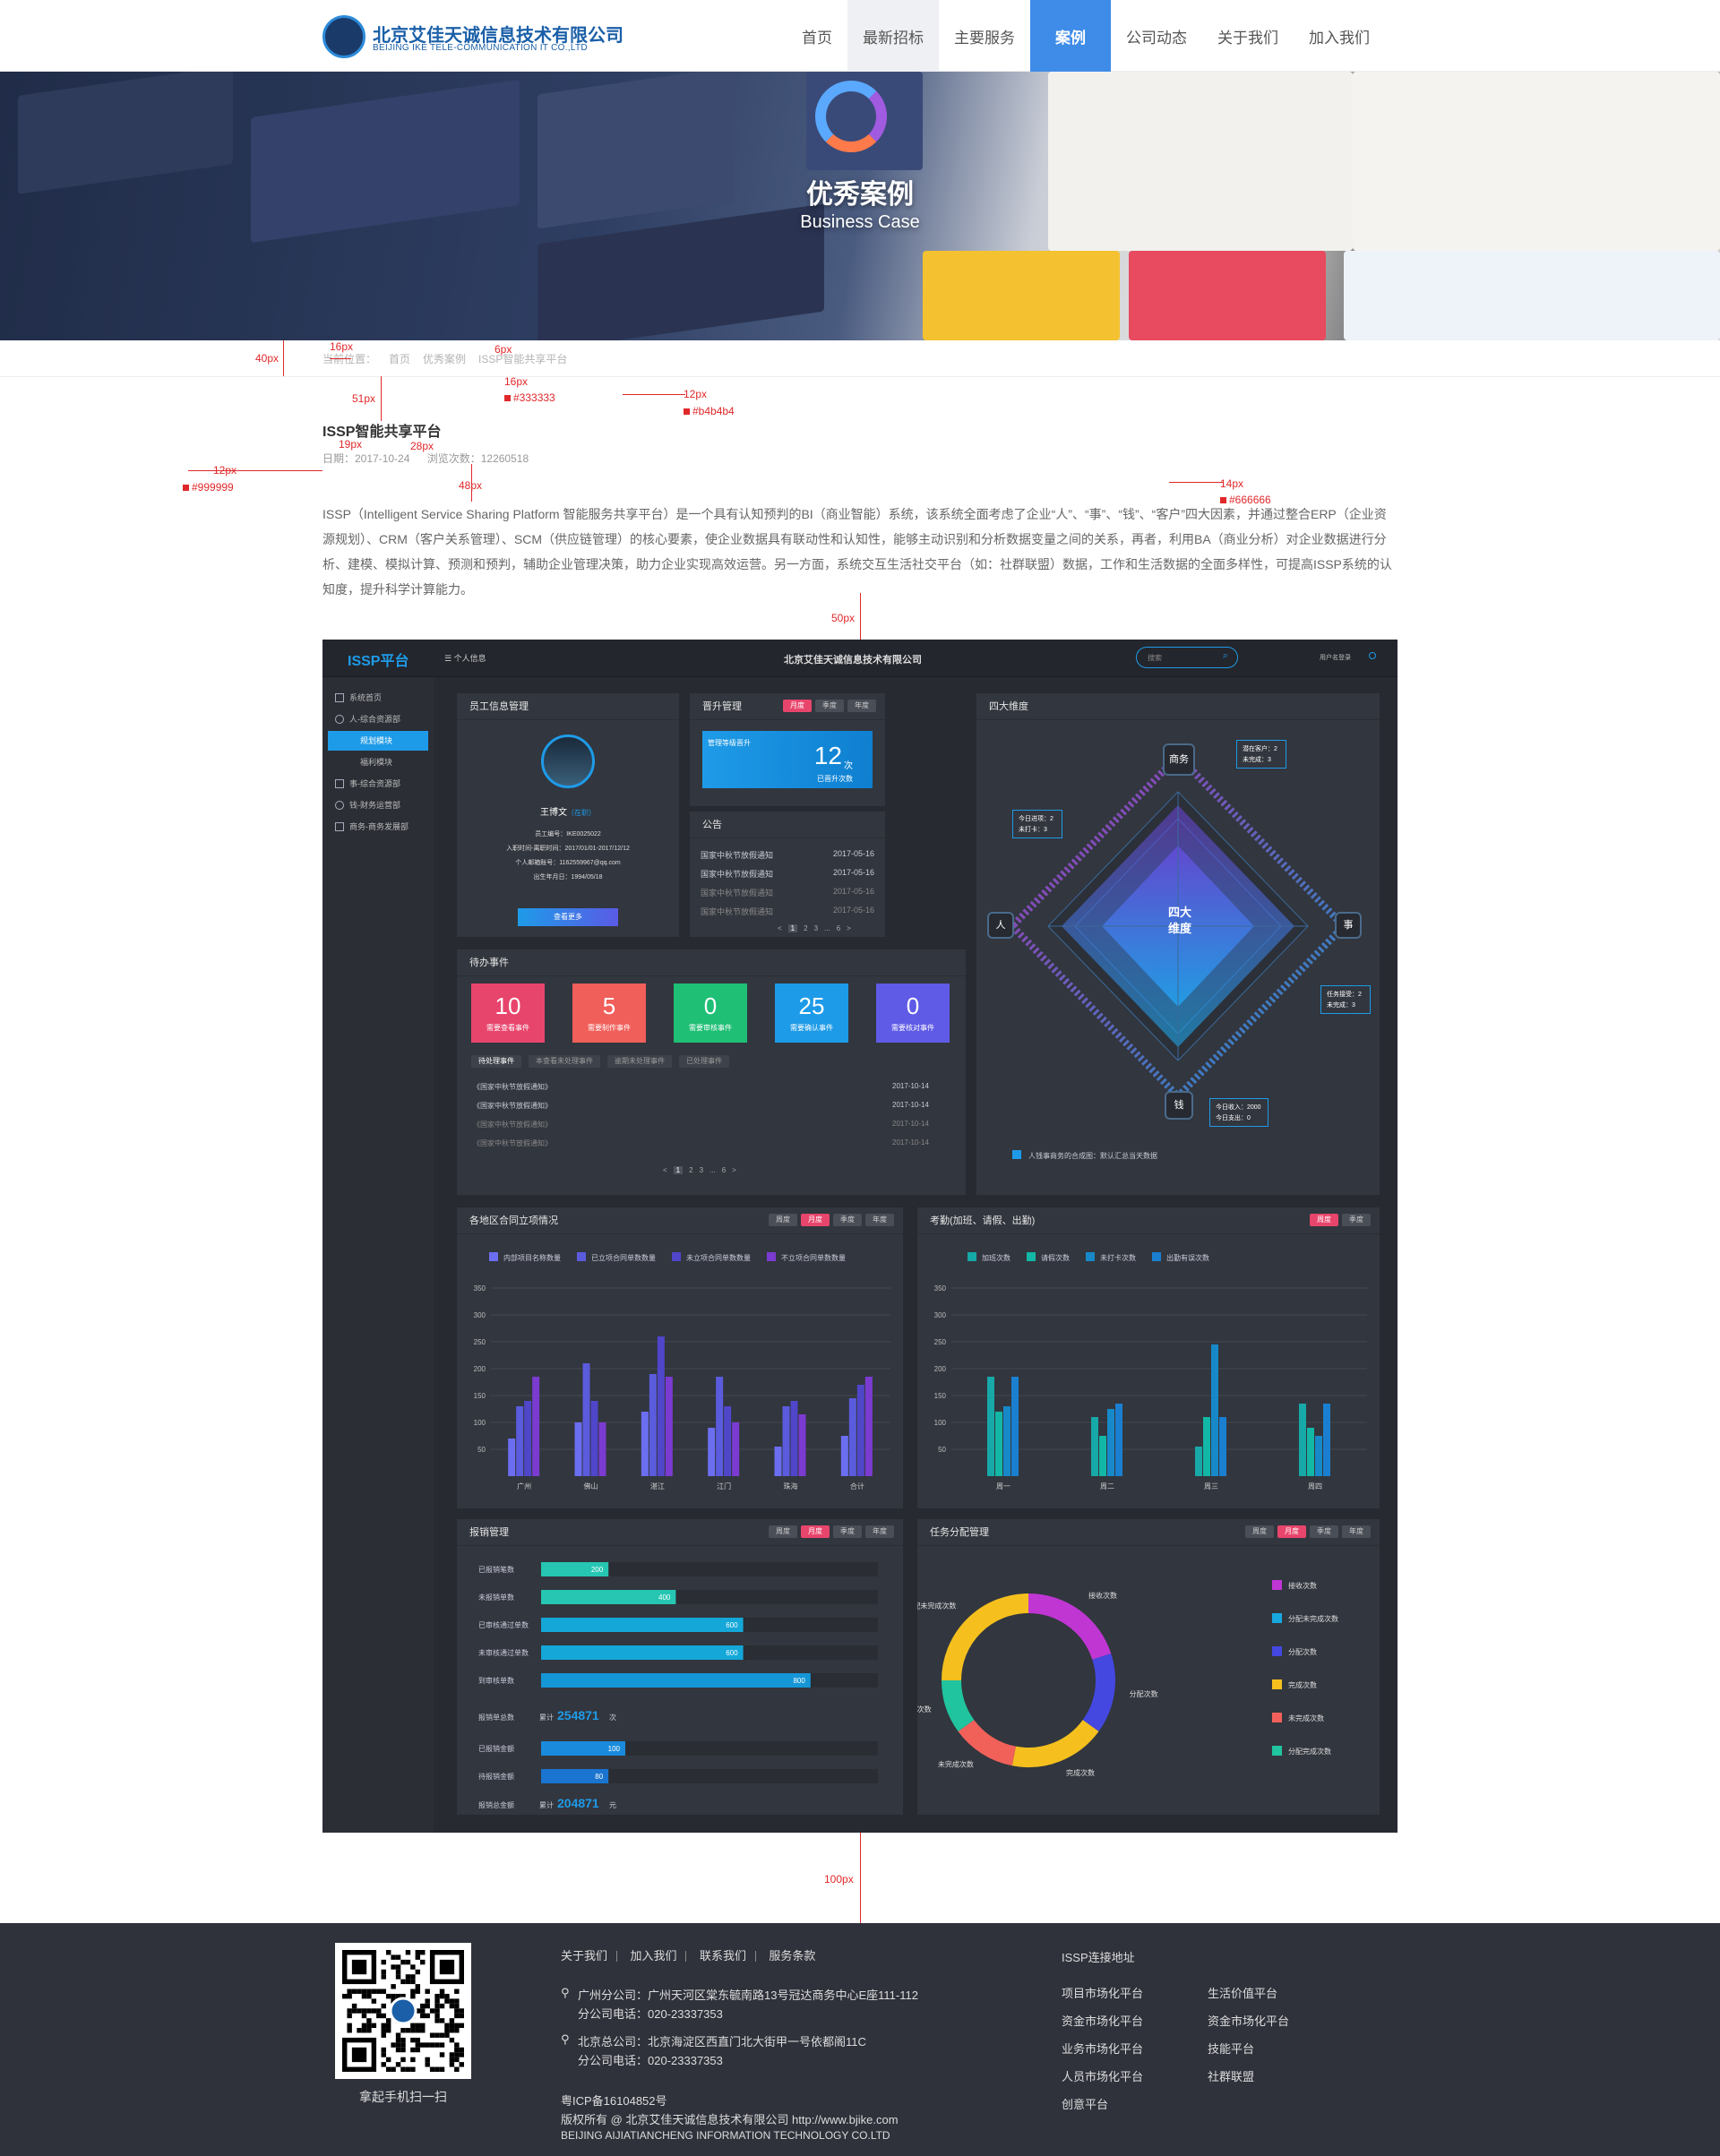  Describe the element at coordinates (1102, 1992) in the screenshot. I see `issp-link: 项目市场化平台` at that location.